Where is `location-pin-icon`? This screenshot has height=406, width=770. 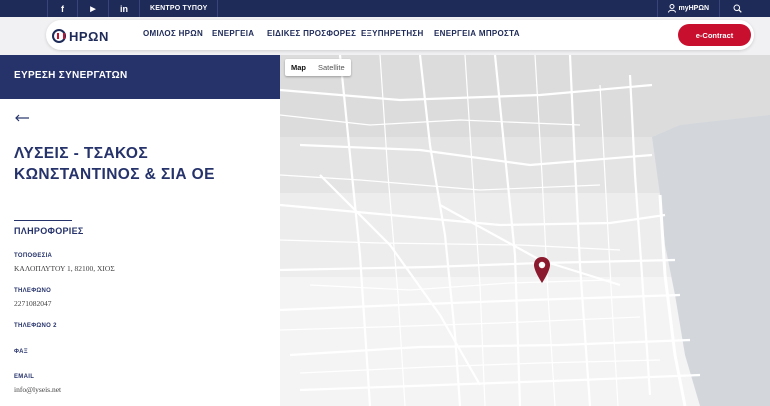
location-pin-icon is located at coordinates (542, 270).